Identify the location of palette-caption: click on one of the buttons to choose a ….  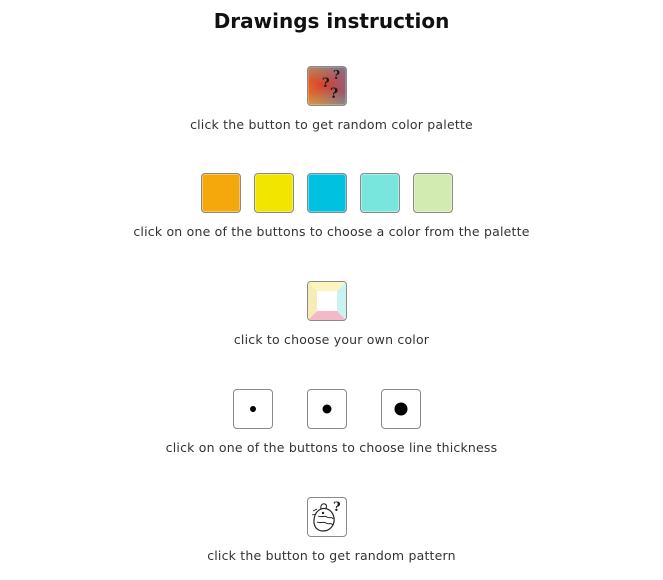
(331, 231).